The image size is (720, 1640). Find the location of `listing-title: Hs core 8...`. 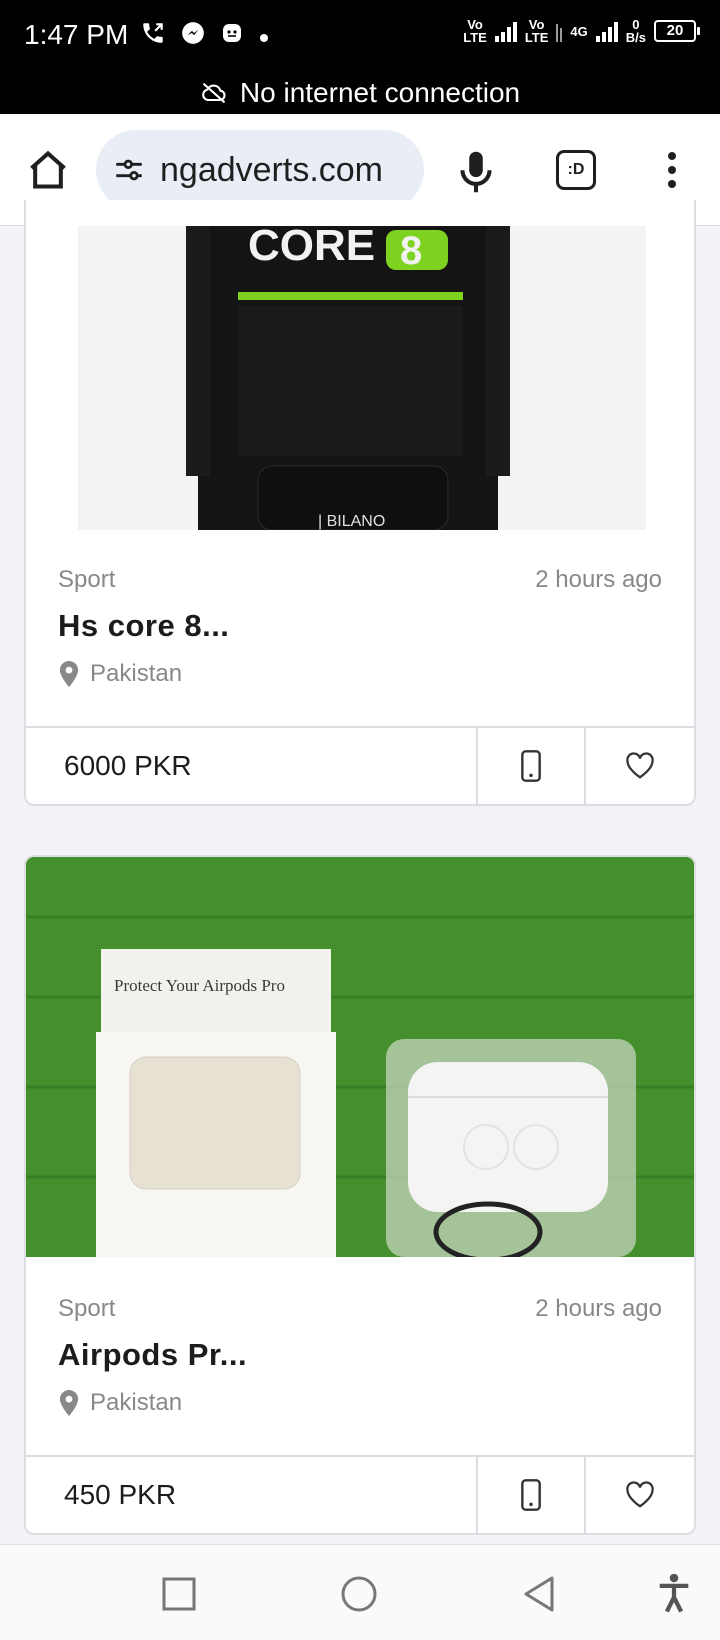

listing-title: Hs core 8... is located at coordinates (143, 626).